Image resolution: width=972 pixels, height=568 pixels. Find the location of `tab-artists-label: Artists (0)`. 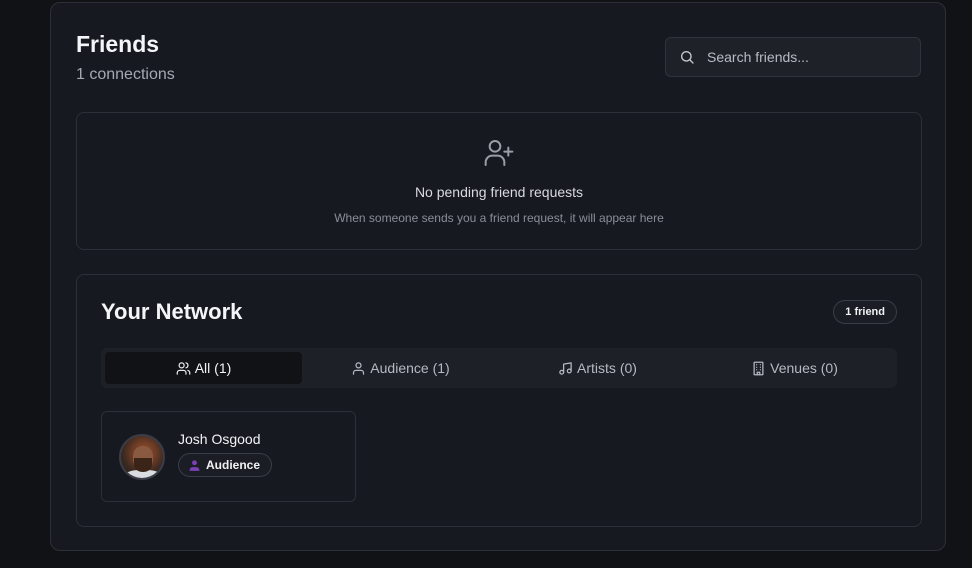

tab-artists-label: Artists (0) is located at coordinates (607, 368).